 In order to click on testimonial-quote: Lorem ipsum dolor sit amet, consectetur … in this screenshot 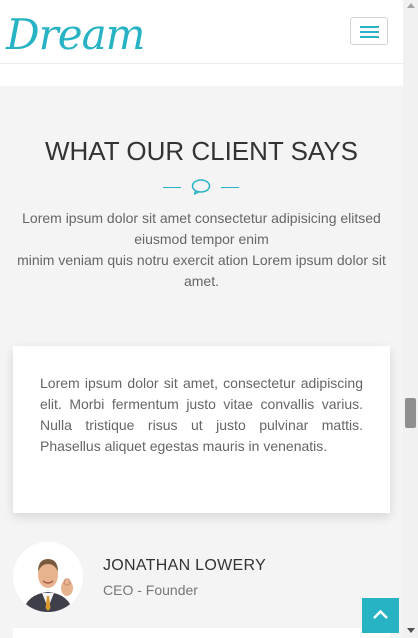, I will do `click(201, 414)`.